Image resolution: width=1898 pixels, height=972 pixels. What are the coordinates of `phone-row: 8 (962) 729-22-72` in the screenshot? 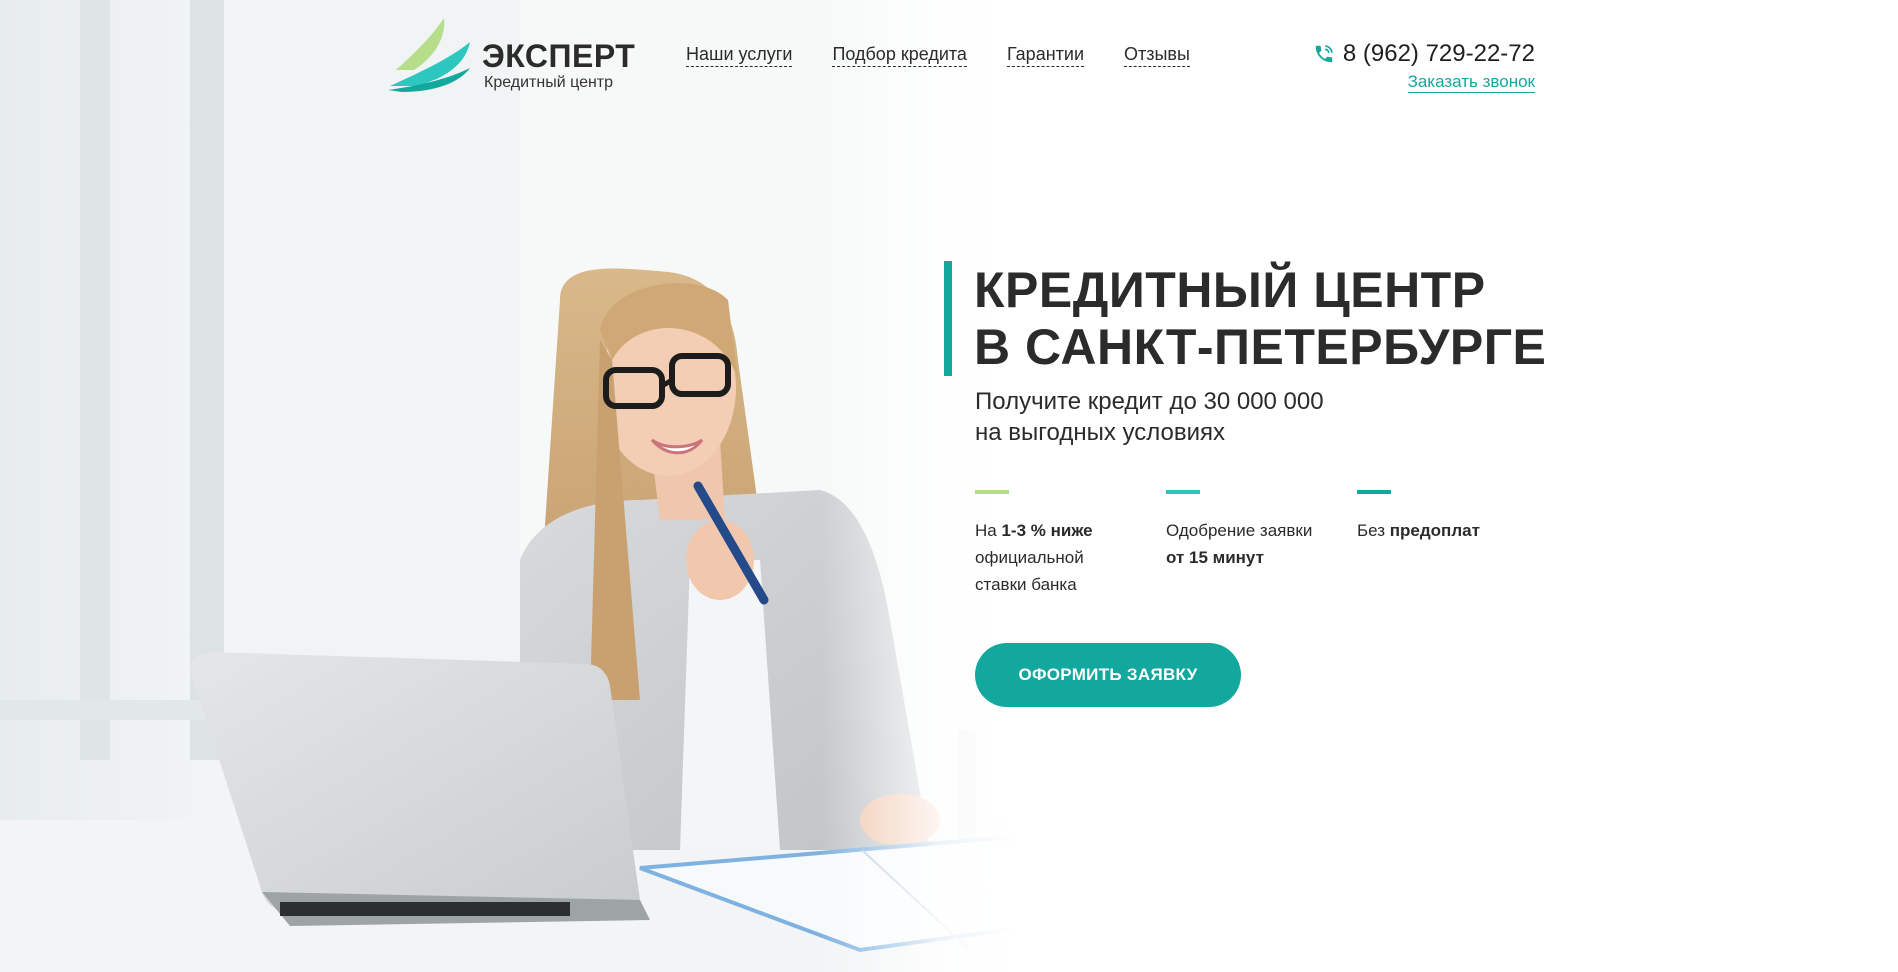 It's located at (1424, 54).